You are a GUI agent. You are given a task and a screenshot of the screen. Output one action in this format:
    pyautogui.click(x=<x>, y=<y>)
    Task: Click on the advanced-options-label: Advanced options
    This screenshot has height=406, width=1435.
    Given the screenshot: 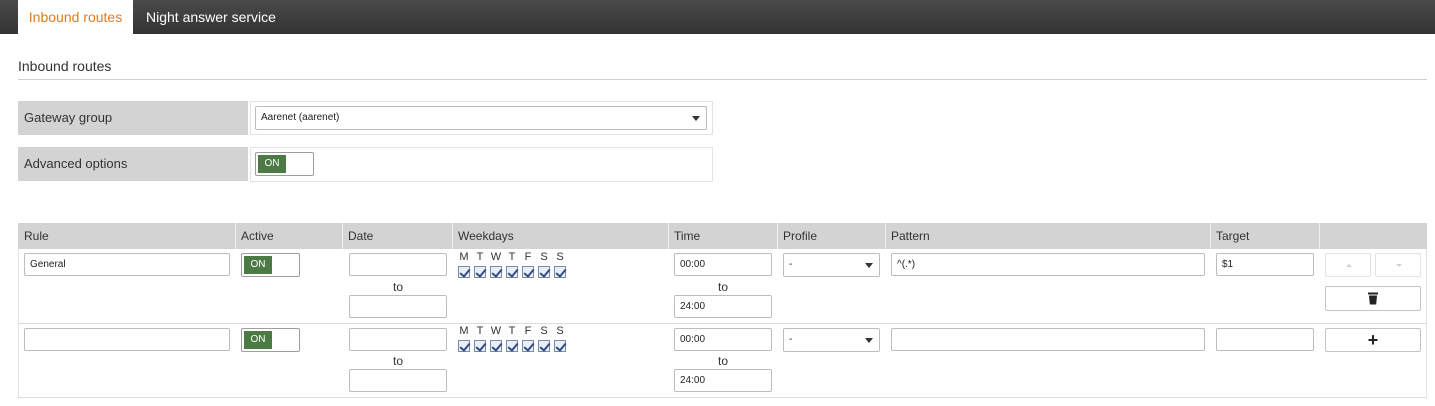 What is the action you would take?
    pyautogui.click(x=133, y=164)
    